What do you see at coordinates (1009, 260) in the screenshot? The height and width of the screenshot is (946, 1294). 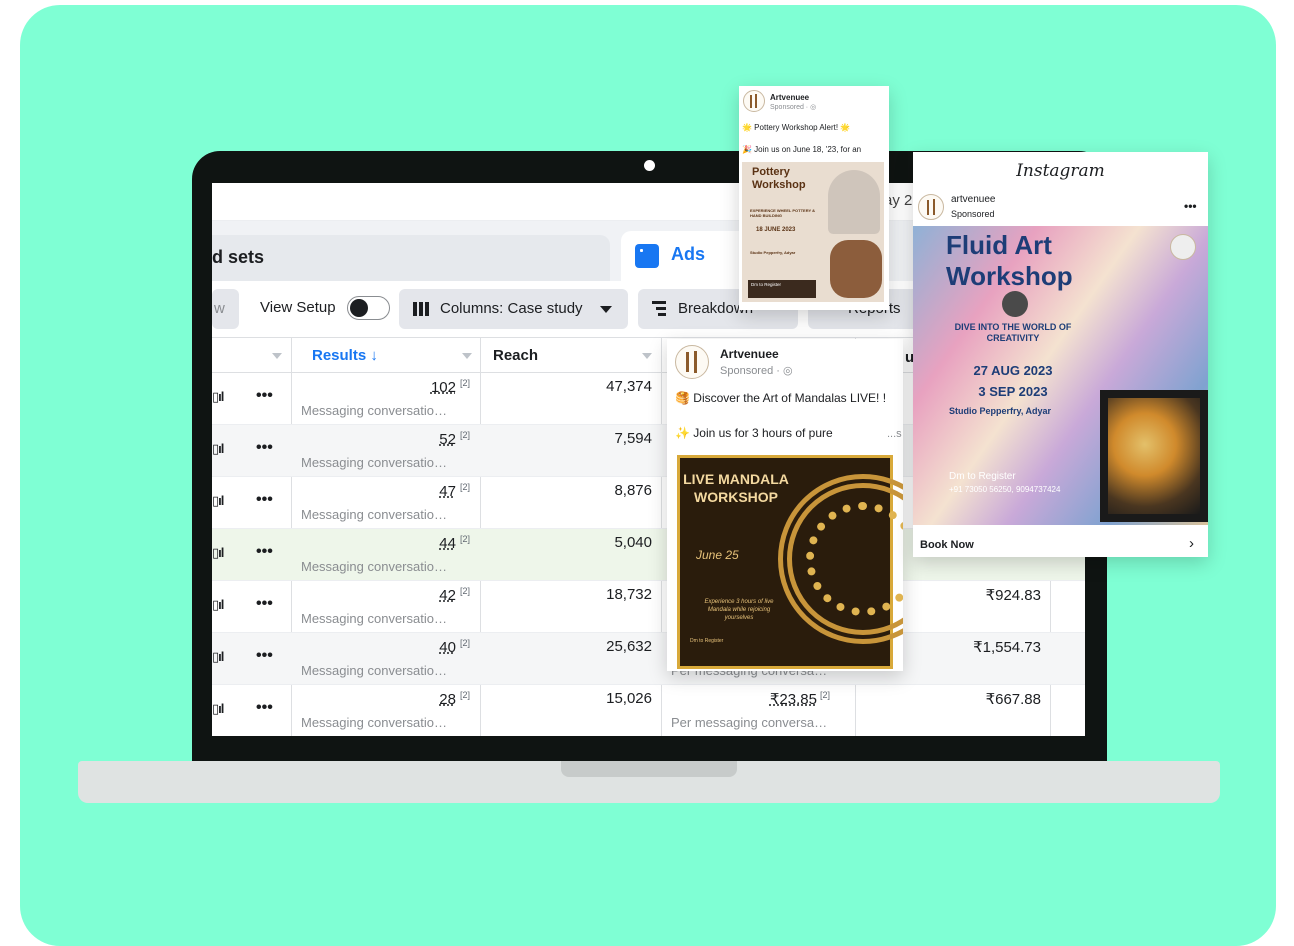 I see `poster-title: Fluid Art Workshop` at bounding box center [1009, 260].